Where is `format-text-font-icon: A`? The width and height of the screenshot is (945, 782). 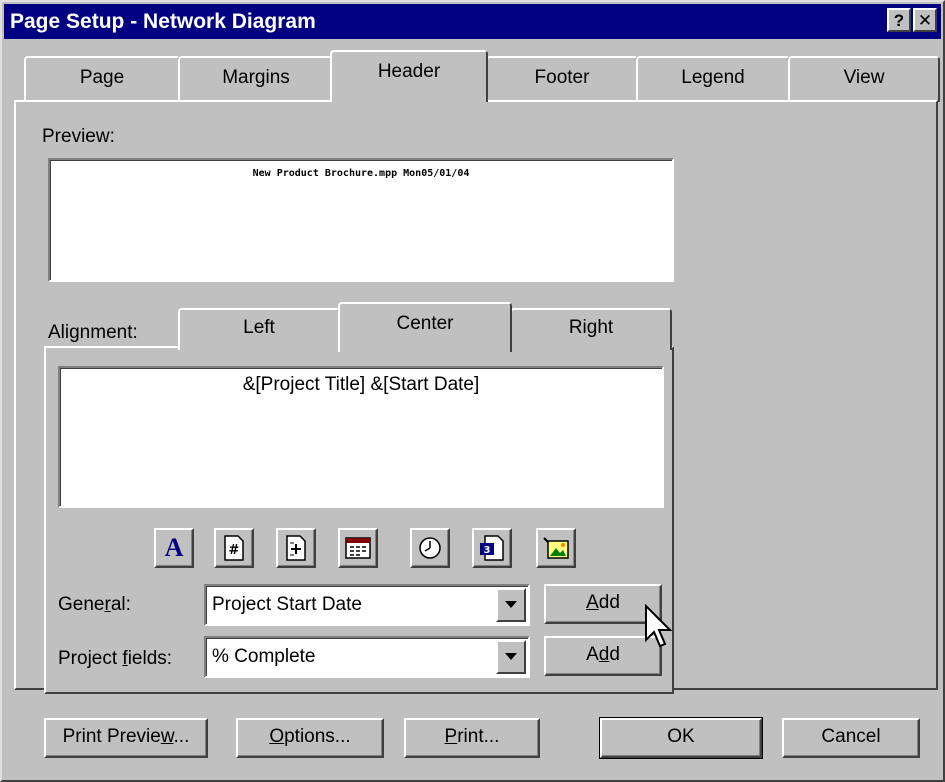
format-text-font-icon: A is located at coordinates (174, 548).